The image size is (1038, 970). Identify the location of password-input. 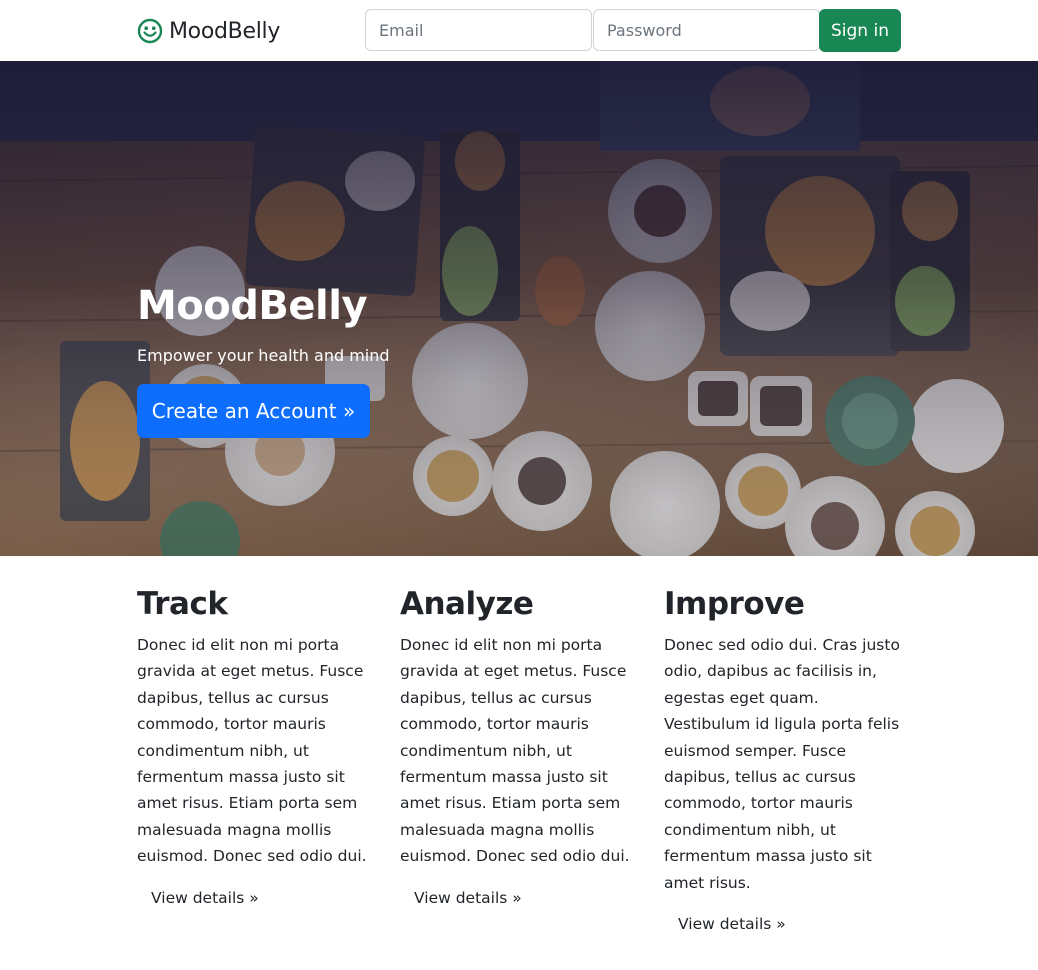
(706, 30).